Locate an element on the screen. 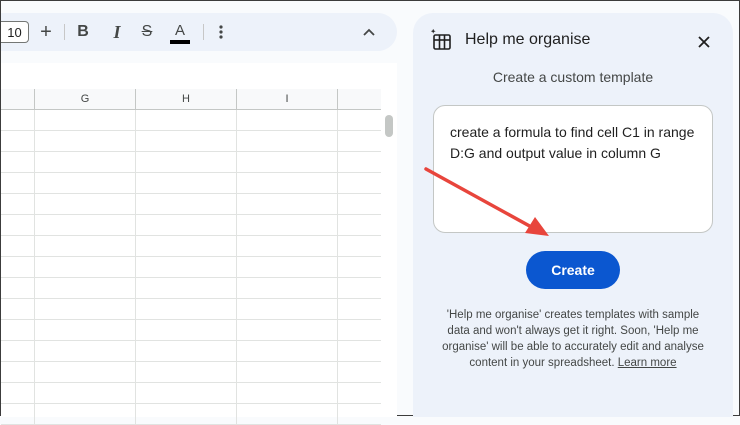 The width and height of the screenshot is (740, 425). close-panel-button is located at coordinates (704, 42).